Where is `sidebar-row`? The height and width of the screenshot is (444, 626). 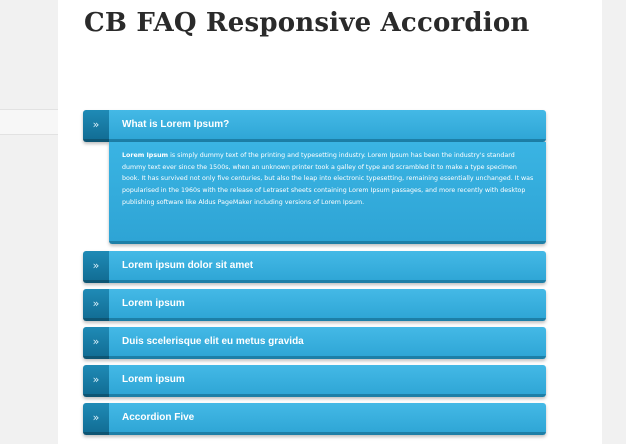
sidebar-row is located at coordinates (29, 122).